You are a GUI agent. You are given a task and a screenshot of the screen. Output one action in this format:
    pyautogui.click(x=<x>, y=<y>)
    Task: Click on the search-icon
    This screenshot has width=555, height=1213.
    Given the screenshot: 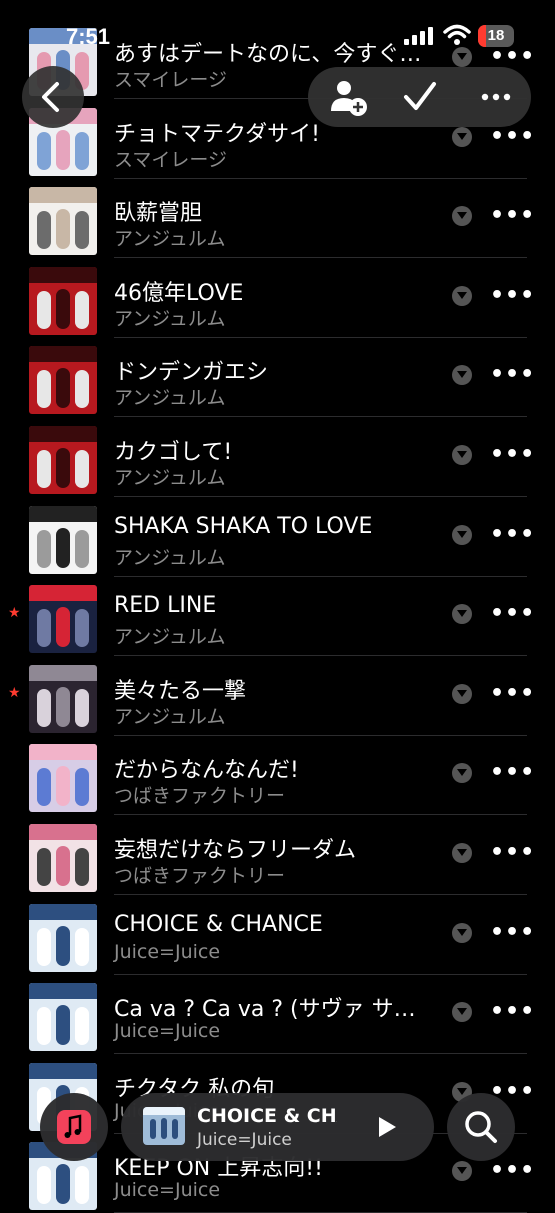 What is the action you would take?
    pyautogui.click(x=481, y=1127)
    